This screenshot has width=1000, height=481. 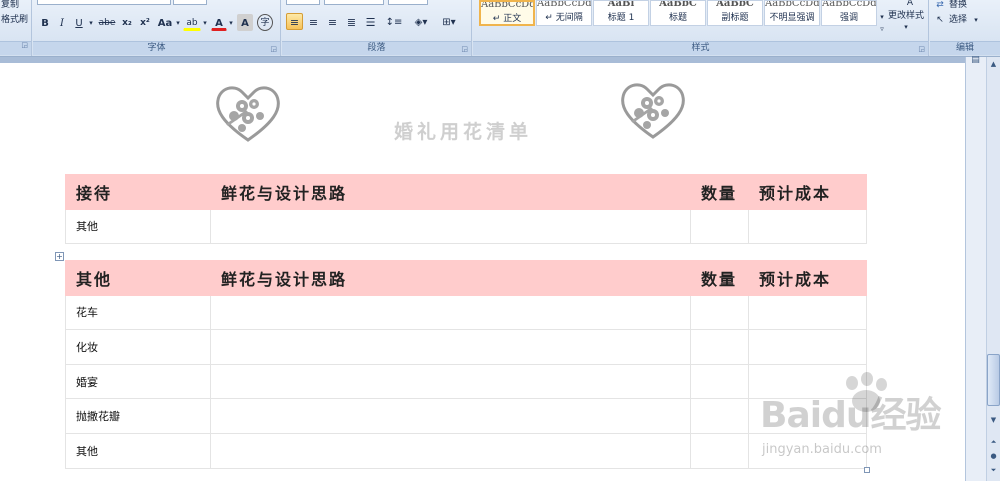 What do you see at coordinates (906, 26) in the screenshot?
I see `change-styles-dropdown-icon: ▾` at bounding box center [906, 26].